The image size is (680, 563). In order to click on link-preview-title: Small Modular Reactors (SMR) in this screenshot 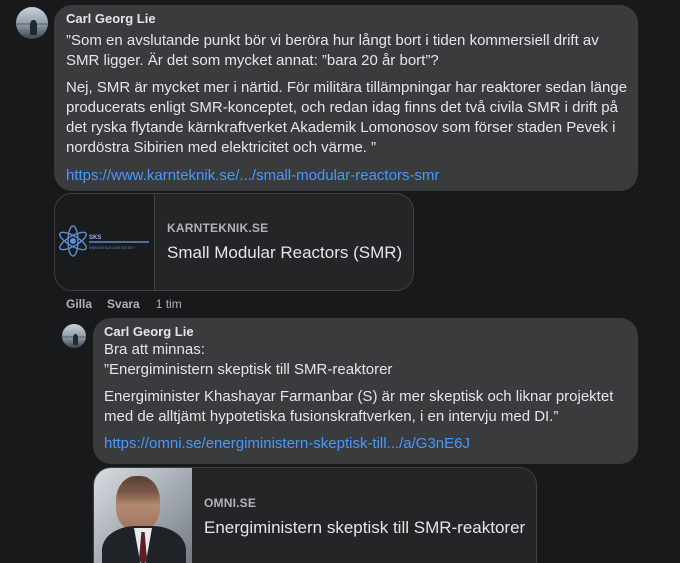, I will do `click(285, 252)`.